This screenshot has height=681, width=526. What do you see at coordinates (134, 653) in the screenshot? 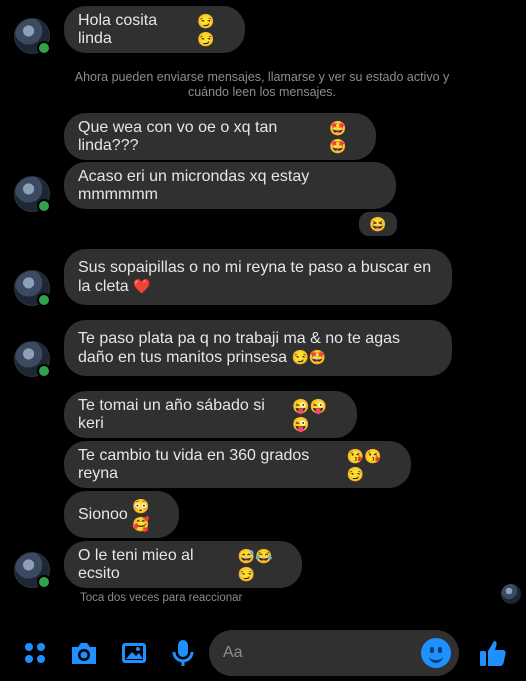
I see `image-icon` at bounding box center [134, 653].